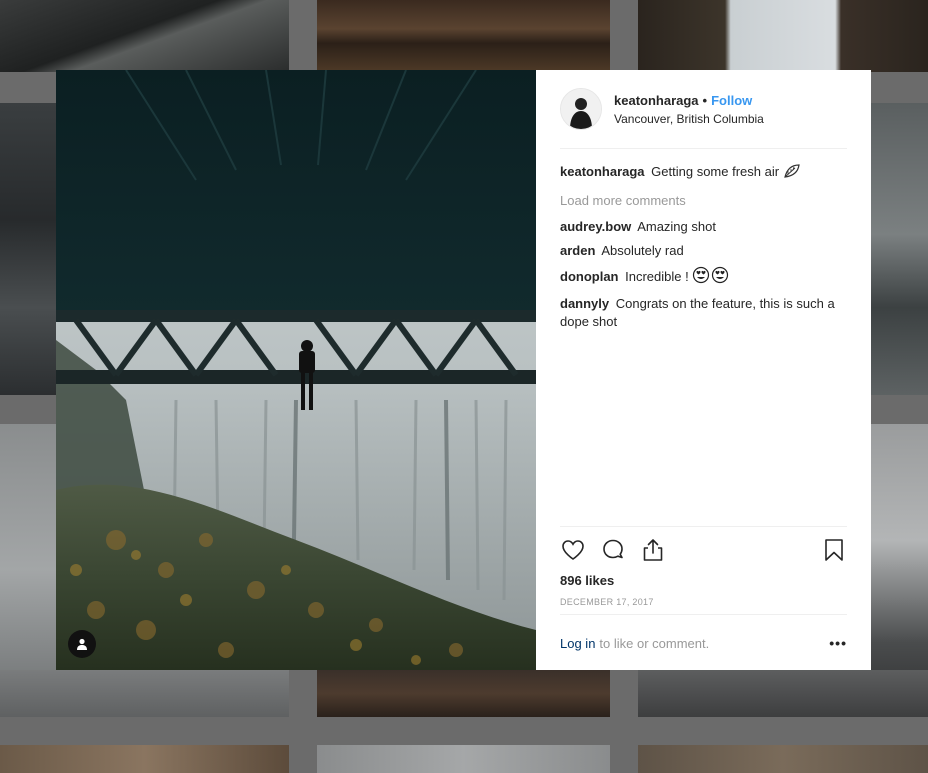 The image size is (928, 773). I want to click on avatar, so click(581, 109).